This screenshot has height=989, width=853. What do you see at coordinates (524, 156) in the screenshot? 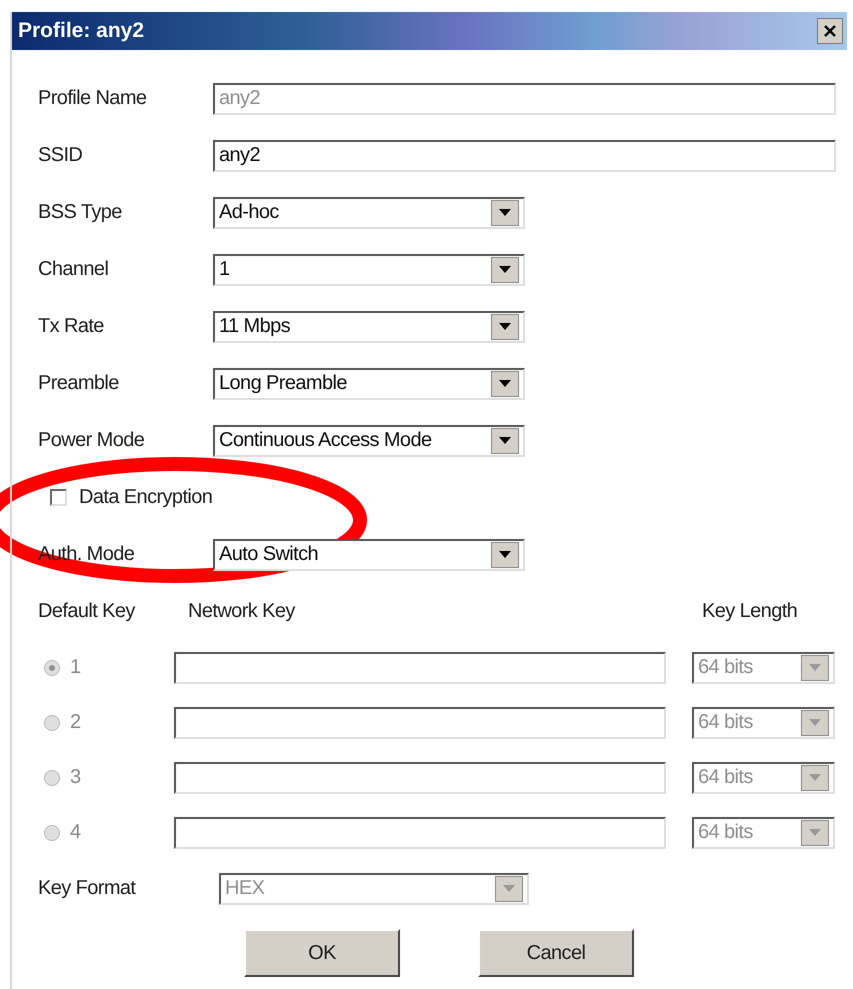
I see `input-field: any2` at bounding box center [524, 156].